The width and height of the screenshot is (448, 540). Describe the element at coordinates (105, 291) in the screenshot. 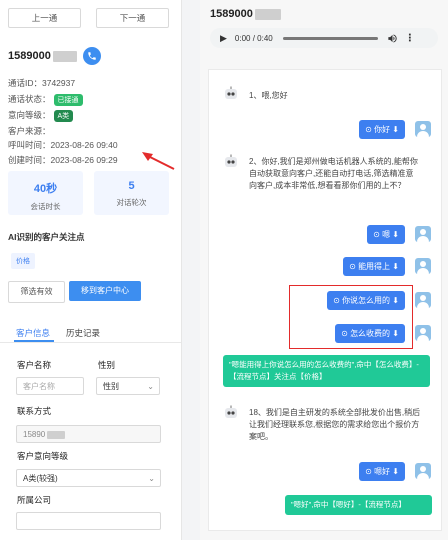

I see `move-to-customer-center-button: 移到客户中心` at that location.